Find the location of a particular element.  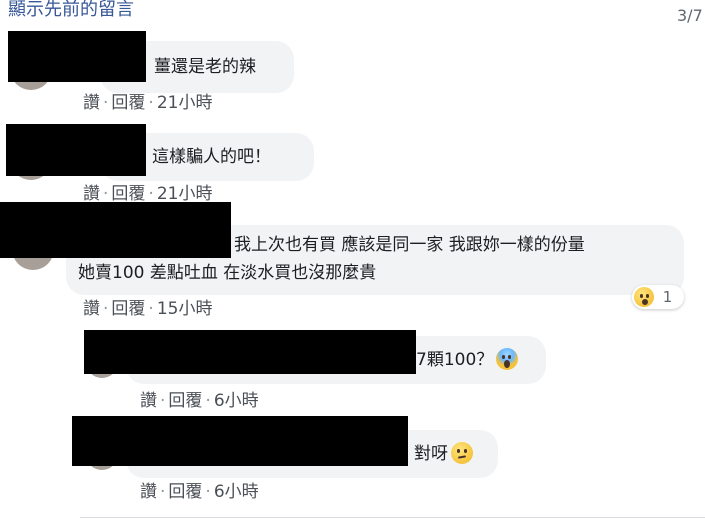

reaction-count-pill: 1 is located at coordinates (658, 297).